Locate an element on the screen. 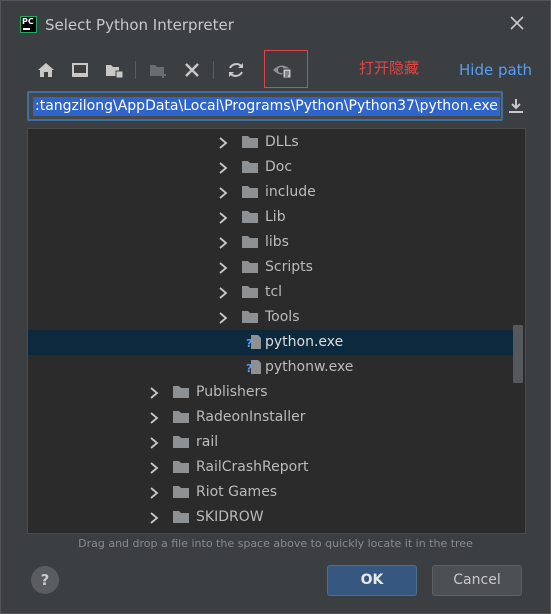  home-icon is located at coordinates (46, 70).